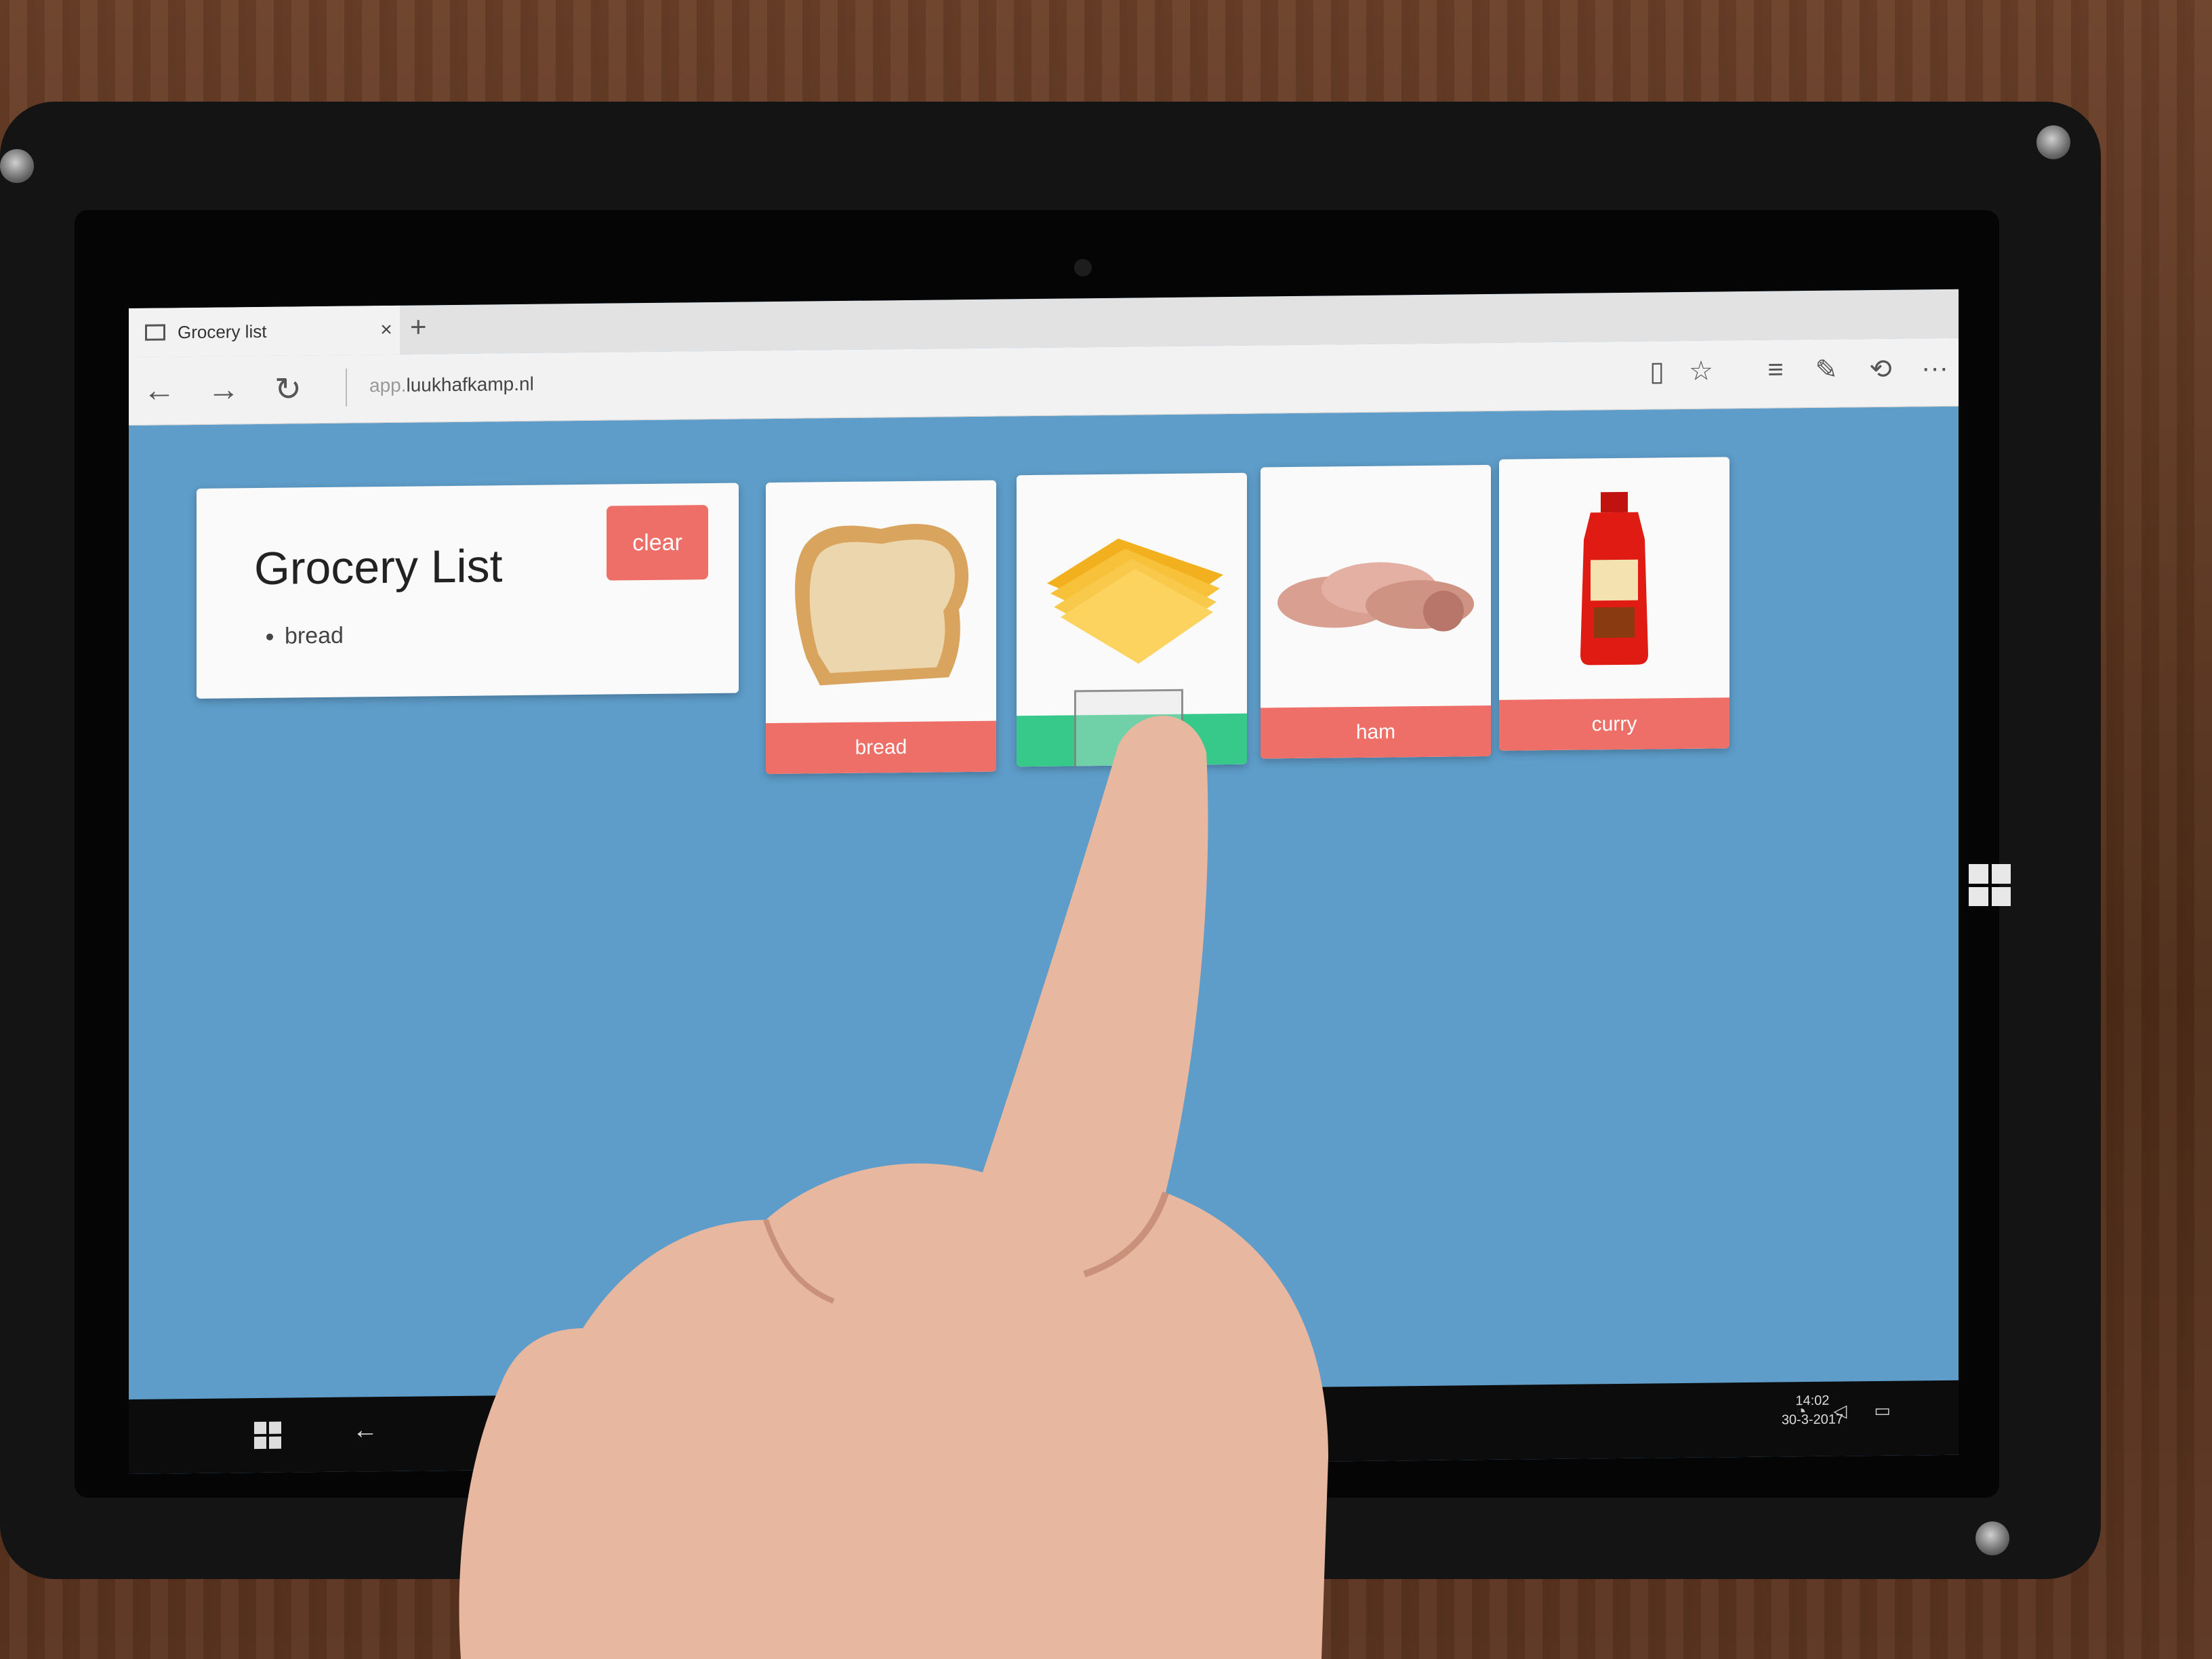 The width and height of the screenshot is (2212, 1659). Describe the element at coordinates (223, 390) in the screenshot. I see `forward-button: →` at that location.